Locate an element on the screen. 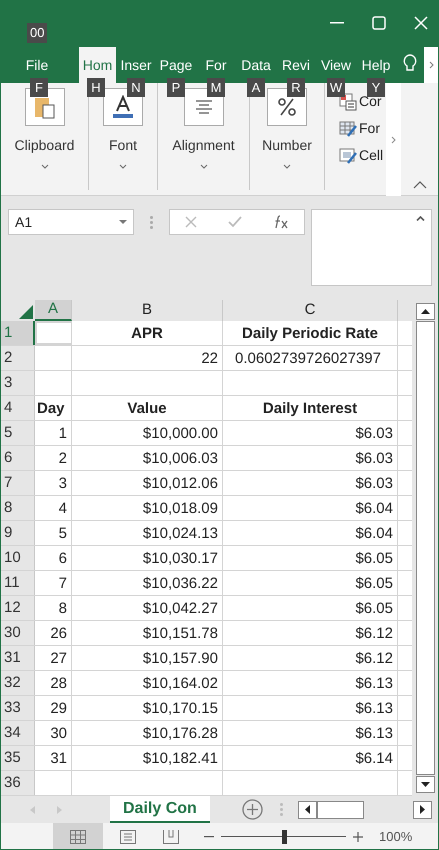 Image resolution: width=439 pixels, height=850 pixels. table-cell: $6.03 is located at coordinates (310, 483).